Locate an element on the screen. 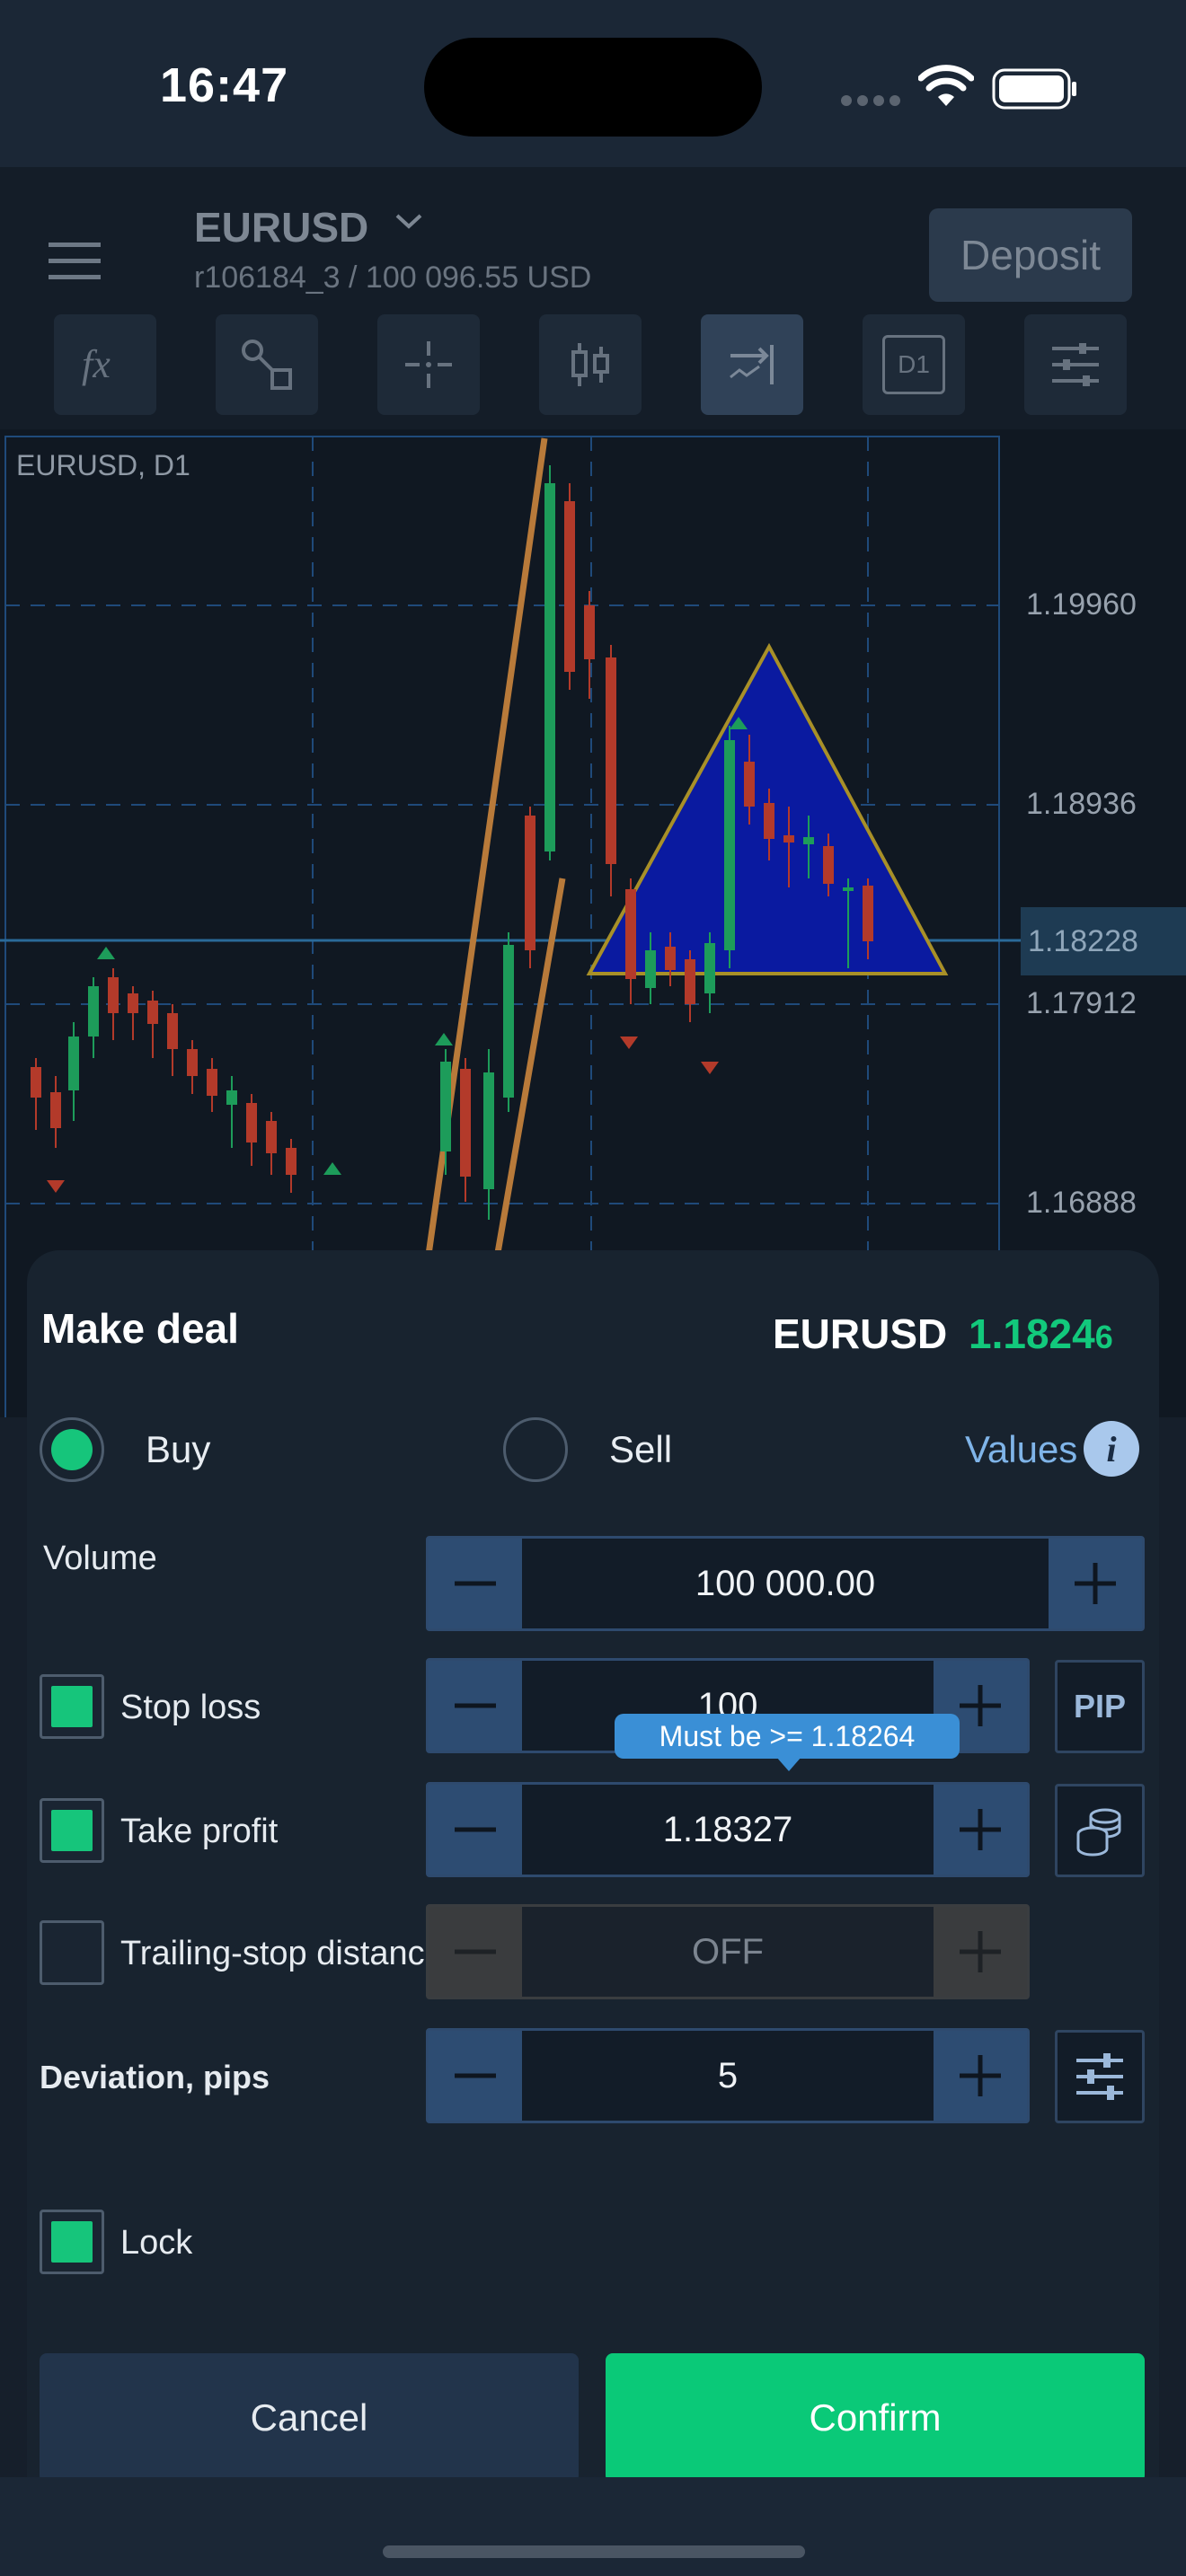 The width and height of the screenshot is (1186, 2576). deviation-decrease-button is located at coordinates (475, 2076).